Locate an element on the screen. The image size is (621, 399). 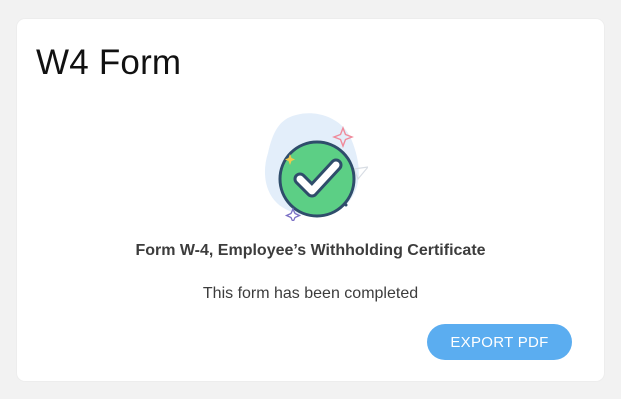
completion-illustration is located at coordinates (309, 164).